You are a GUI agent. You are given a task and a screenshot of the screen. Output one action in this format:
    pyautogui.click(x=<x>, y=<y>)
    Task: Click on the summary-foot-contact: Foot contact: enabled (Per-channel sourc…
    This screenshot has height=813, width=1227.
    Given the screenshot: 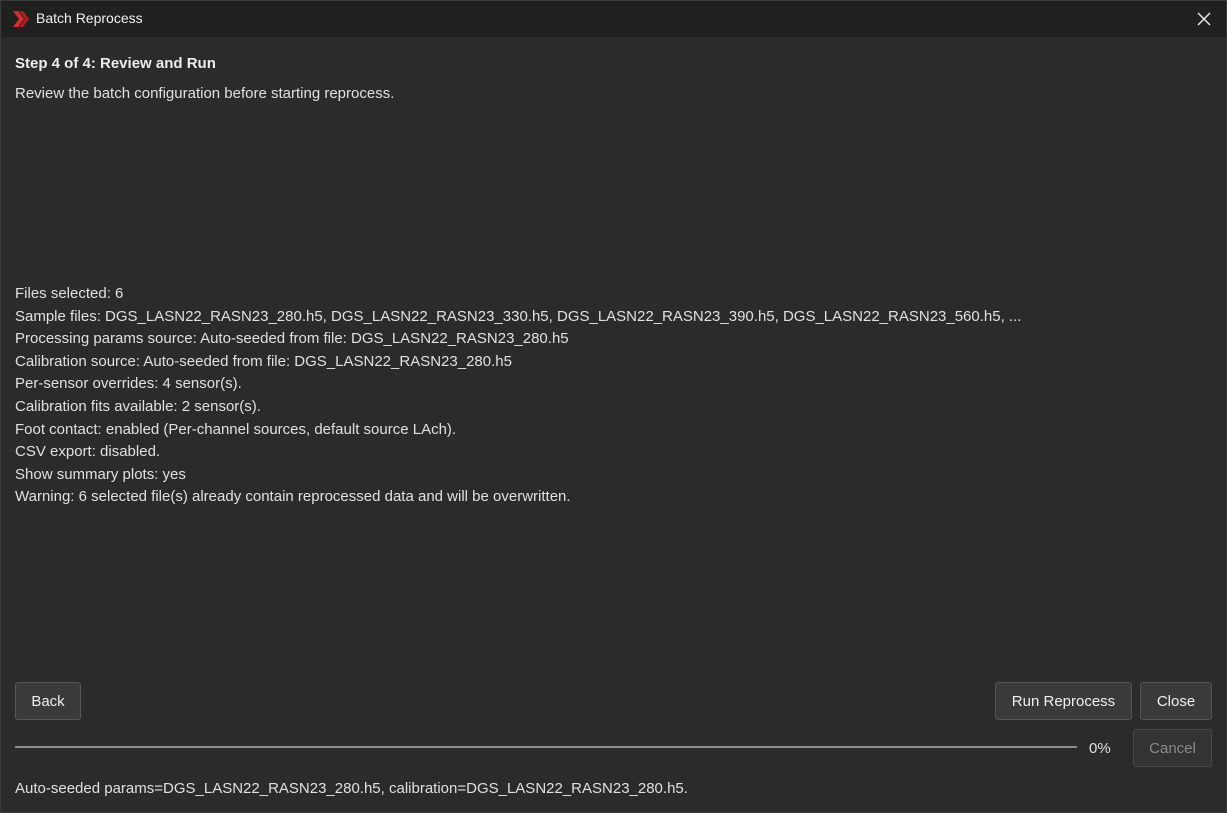 What is the action you would take?
    pyautogui.click(x=236, y=429)
    